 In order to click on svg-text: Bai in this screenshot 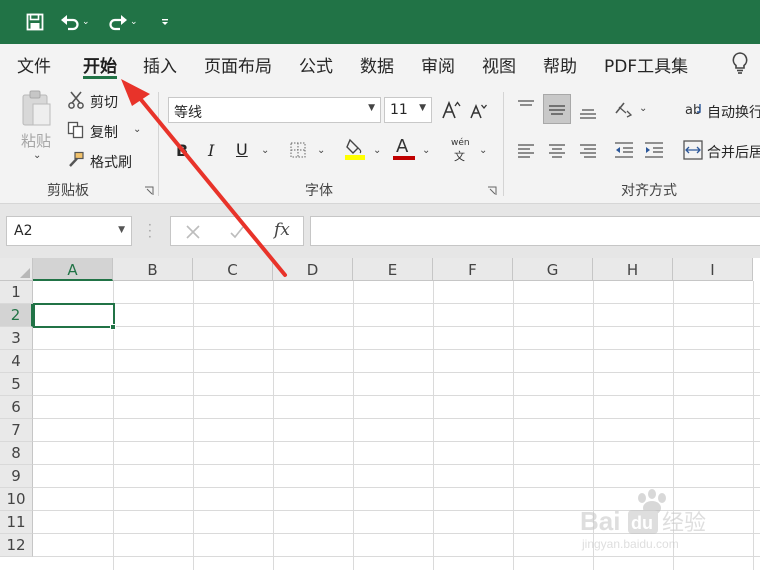, I will do `click(600, 521)`.